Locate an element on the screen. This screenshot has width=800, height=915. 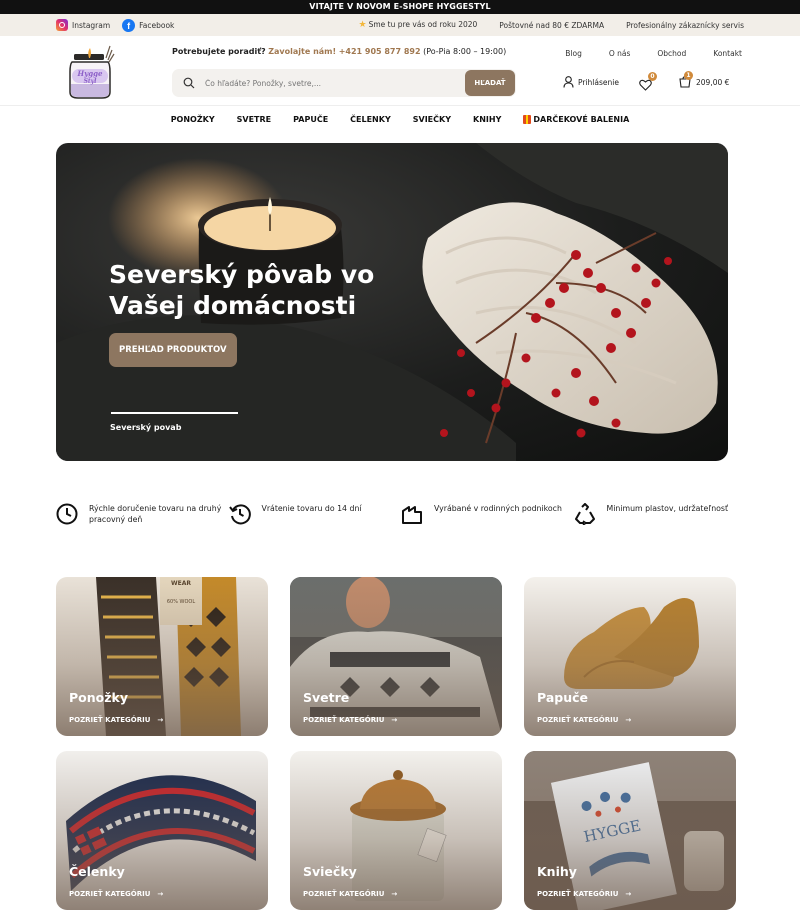
category-card-svetre: Svetre POZRIEŤ KATEGÓRIU → is located at coordinates (396, 656).